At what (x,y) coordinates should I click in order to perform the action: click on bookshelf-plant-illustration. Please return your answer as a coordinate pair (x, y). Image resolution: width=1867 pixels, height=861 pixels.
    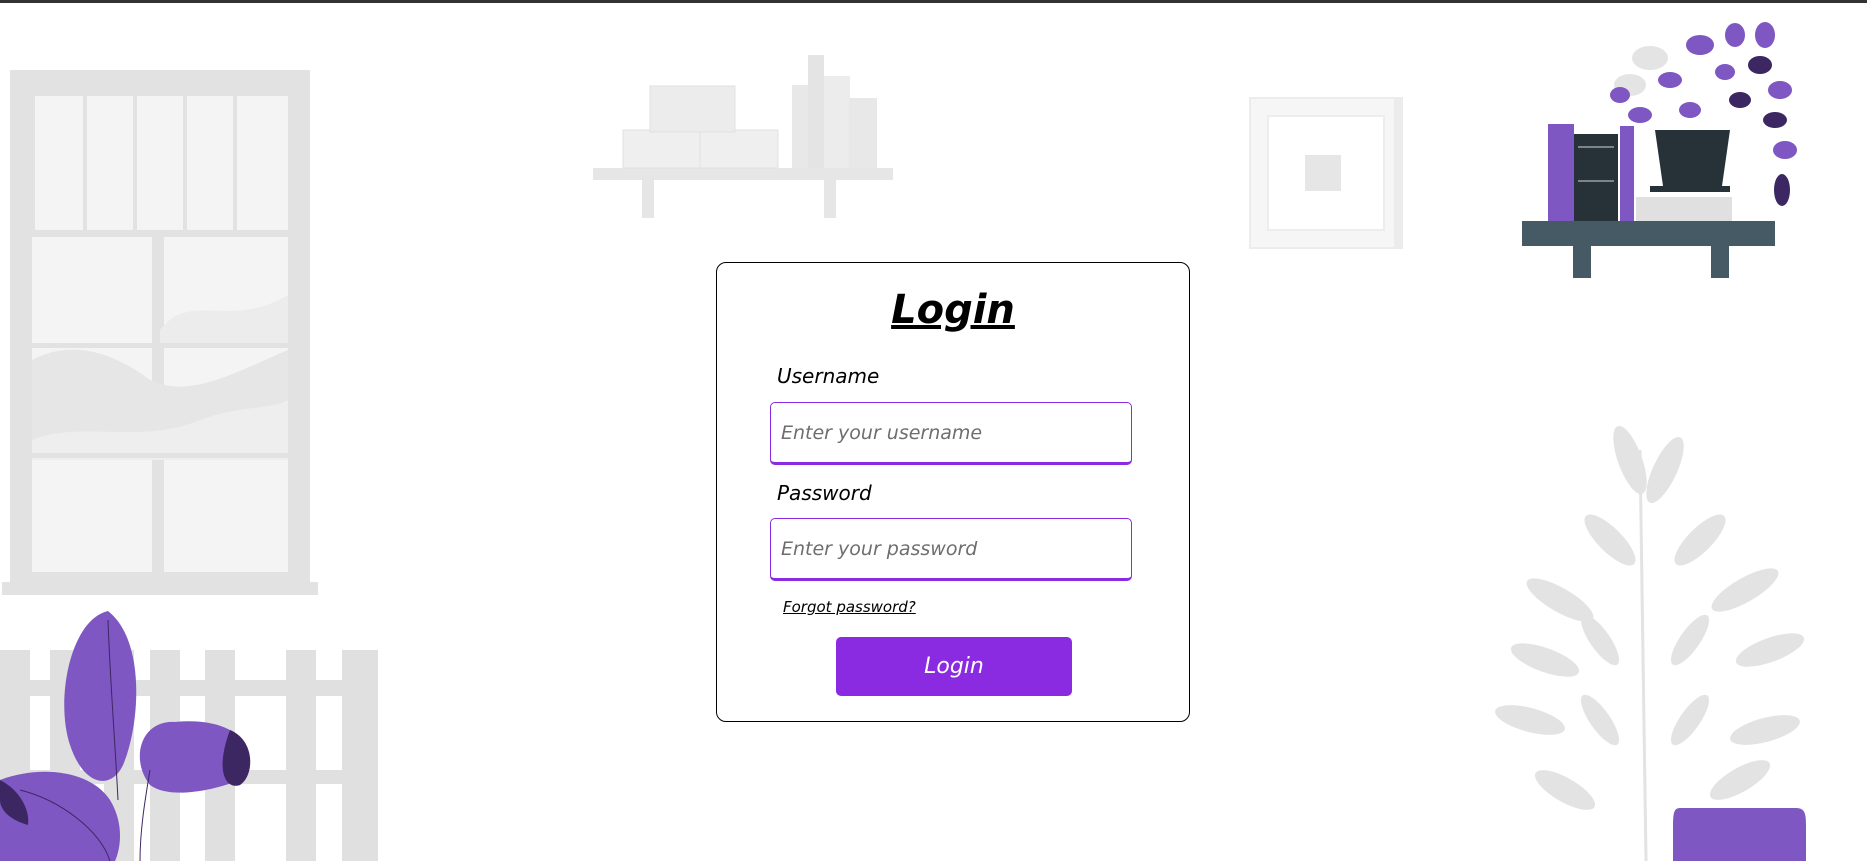
    Looking at the image, I should click on (1659, 150).